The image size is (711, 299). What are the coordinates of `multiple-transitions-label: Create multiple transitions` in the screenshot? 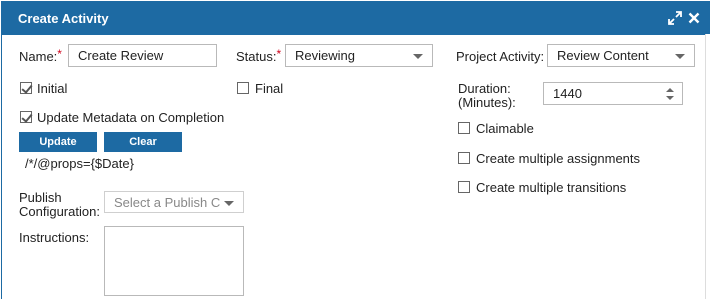 It's located at (551, 187).